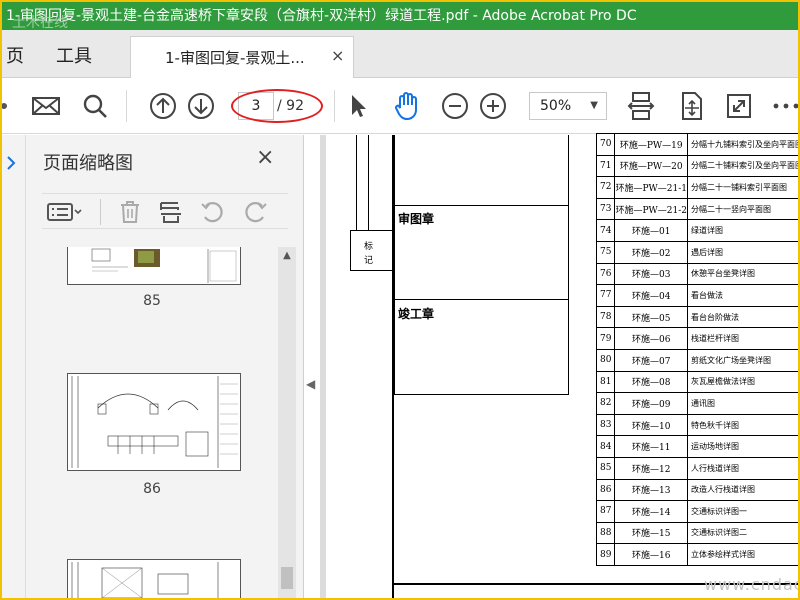 This screenshot has height=600, width=800. I want to click on row-number: 80, so click(605, 360).